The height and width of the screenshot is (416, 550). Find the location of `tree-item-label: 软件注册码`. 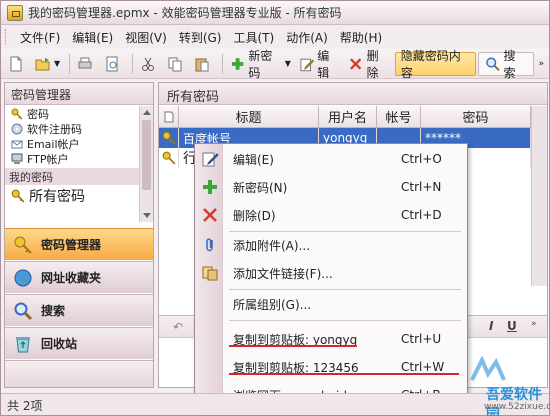

tree-item-label: 软件注册码 is located at coordinates (54, 129).